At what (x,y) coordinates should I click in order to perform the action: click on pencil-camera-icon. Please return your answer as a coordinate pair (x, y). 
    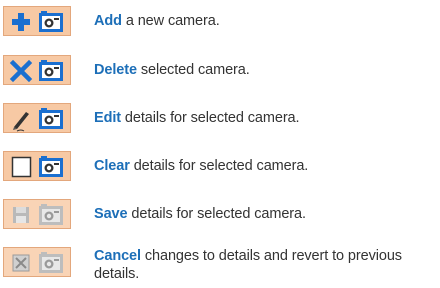
    Looking at the image, I should click on (38, 120).